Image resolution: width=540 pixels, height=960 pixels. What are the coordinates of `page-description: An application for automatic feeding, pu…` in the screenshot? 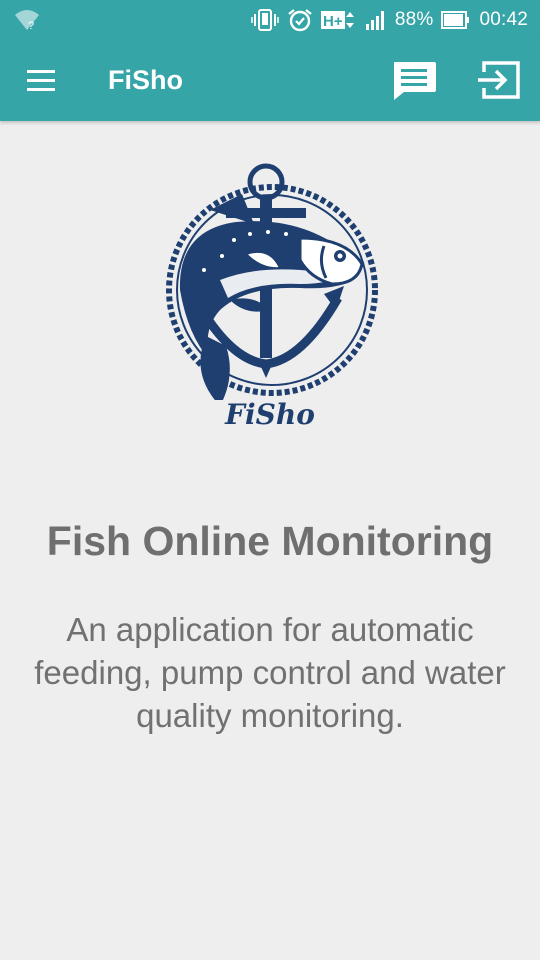 It's located at (270, 672).